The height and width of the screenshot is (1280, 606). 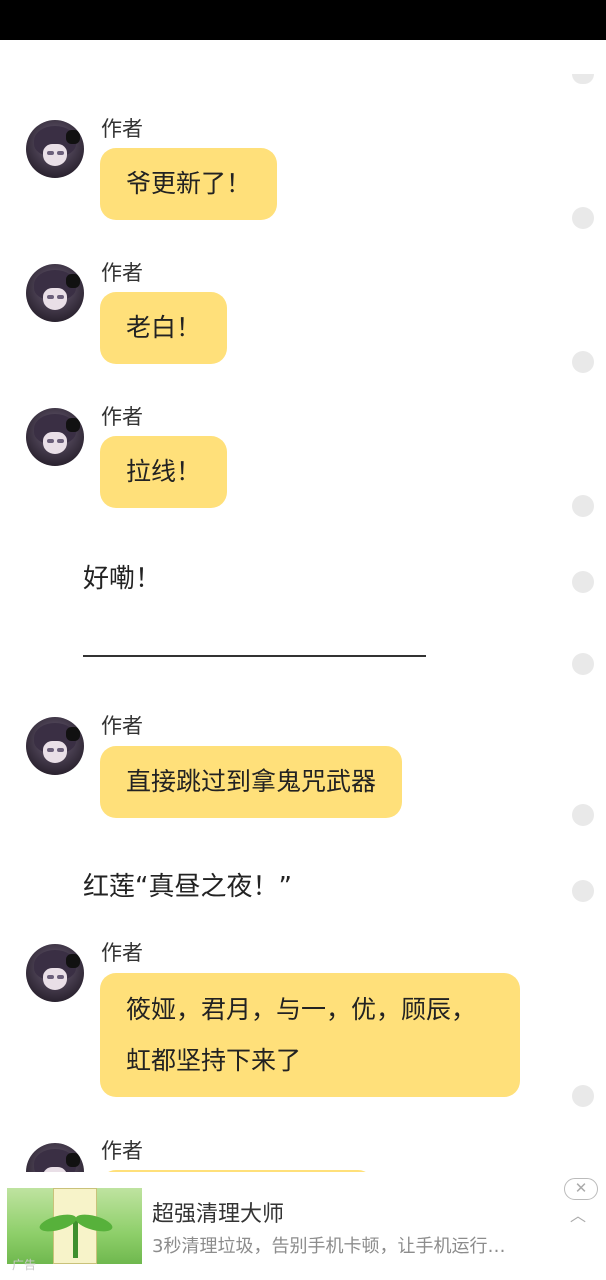 What do you see at coordinates (164, 328) in the screenshot?
I see `message-bubble: 老白！` at bounding box center [164, 328].